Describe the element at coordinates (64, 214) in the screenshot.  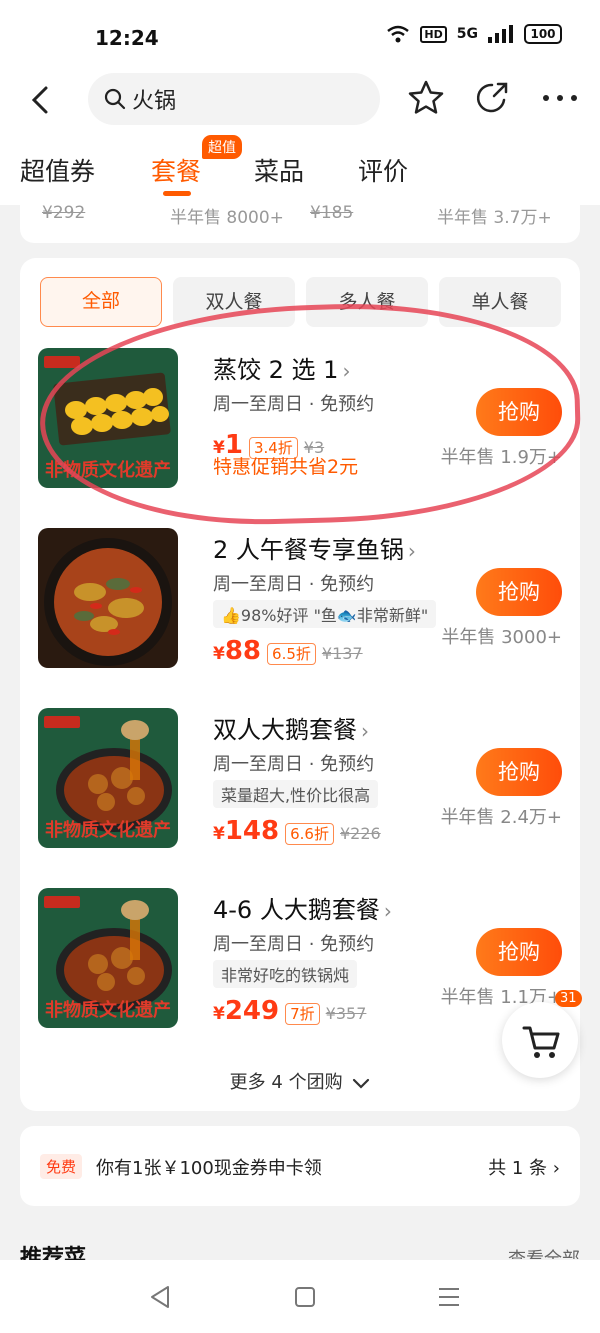
I see `orig-price: ¥292` at that location.